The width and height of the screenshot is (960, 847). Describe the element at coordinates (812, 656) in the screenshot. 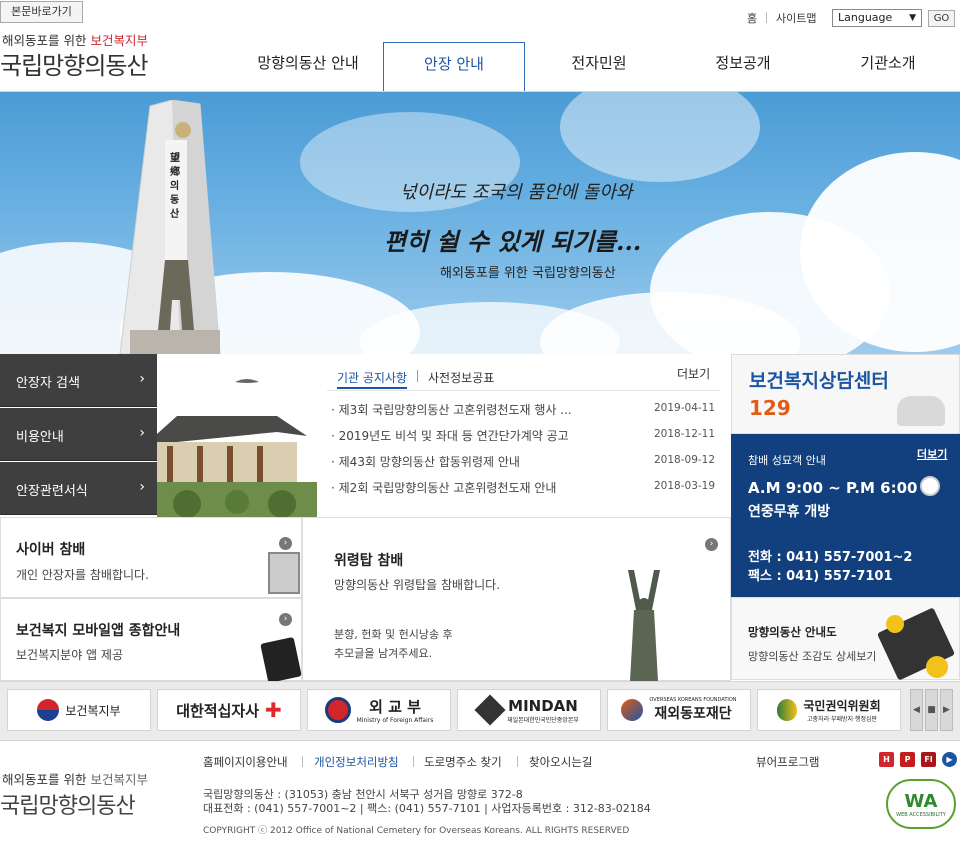

I see `map-guide-desc: 망향의동산 조감도 상세보기` at that location.